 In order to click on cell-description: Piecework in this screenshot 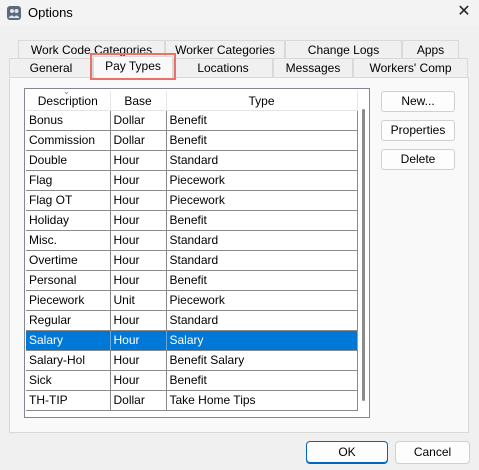, I will do `click(68, 300)`.